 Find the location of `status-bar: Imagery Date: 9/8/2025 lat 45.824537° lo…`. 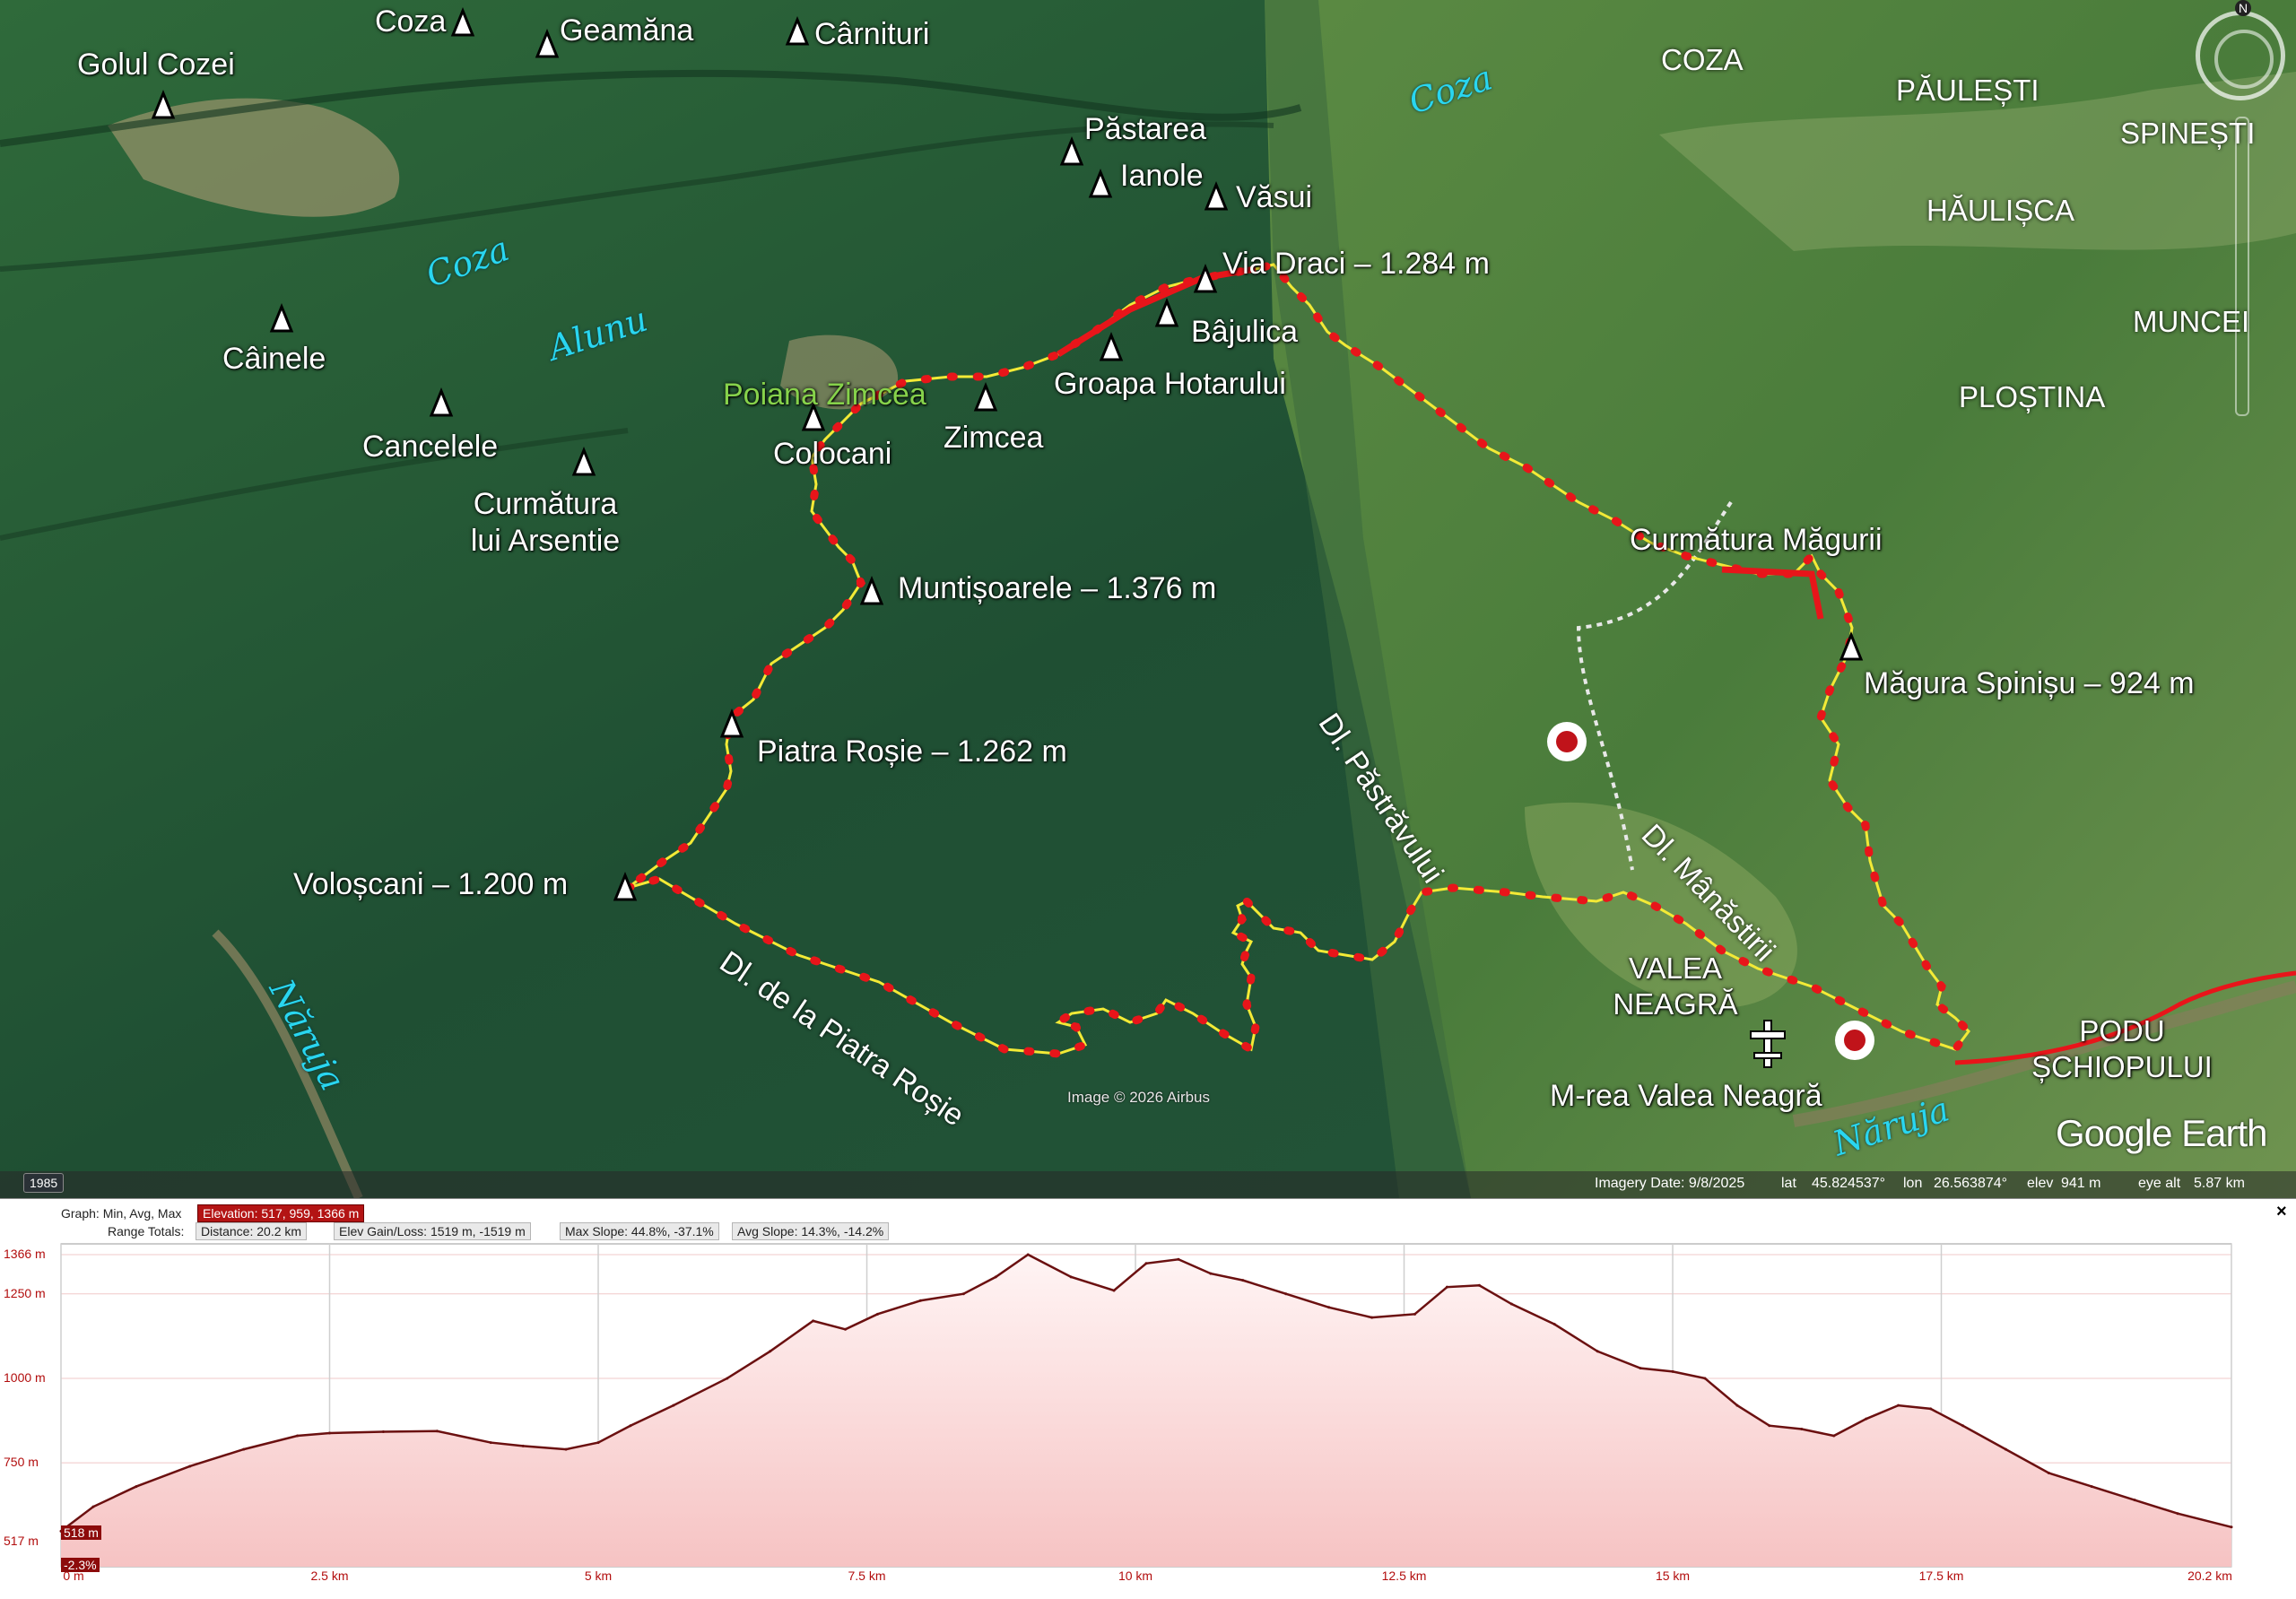

status-bar: Imagery Date: 9/8/2025 lat 45.824537° lo… is located at coordinates (1148, 1185).